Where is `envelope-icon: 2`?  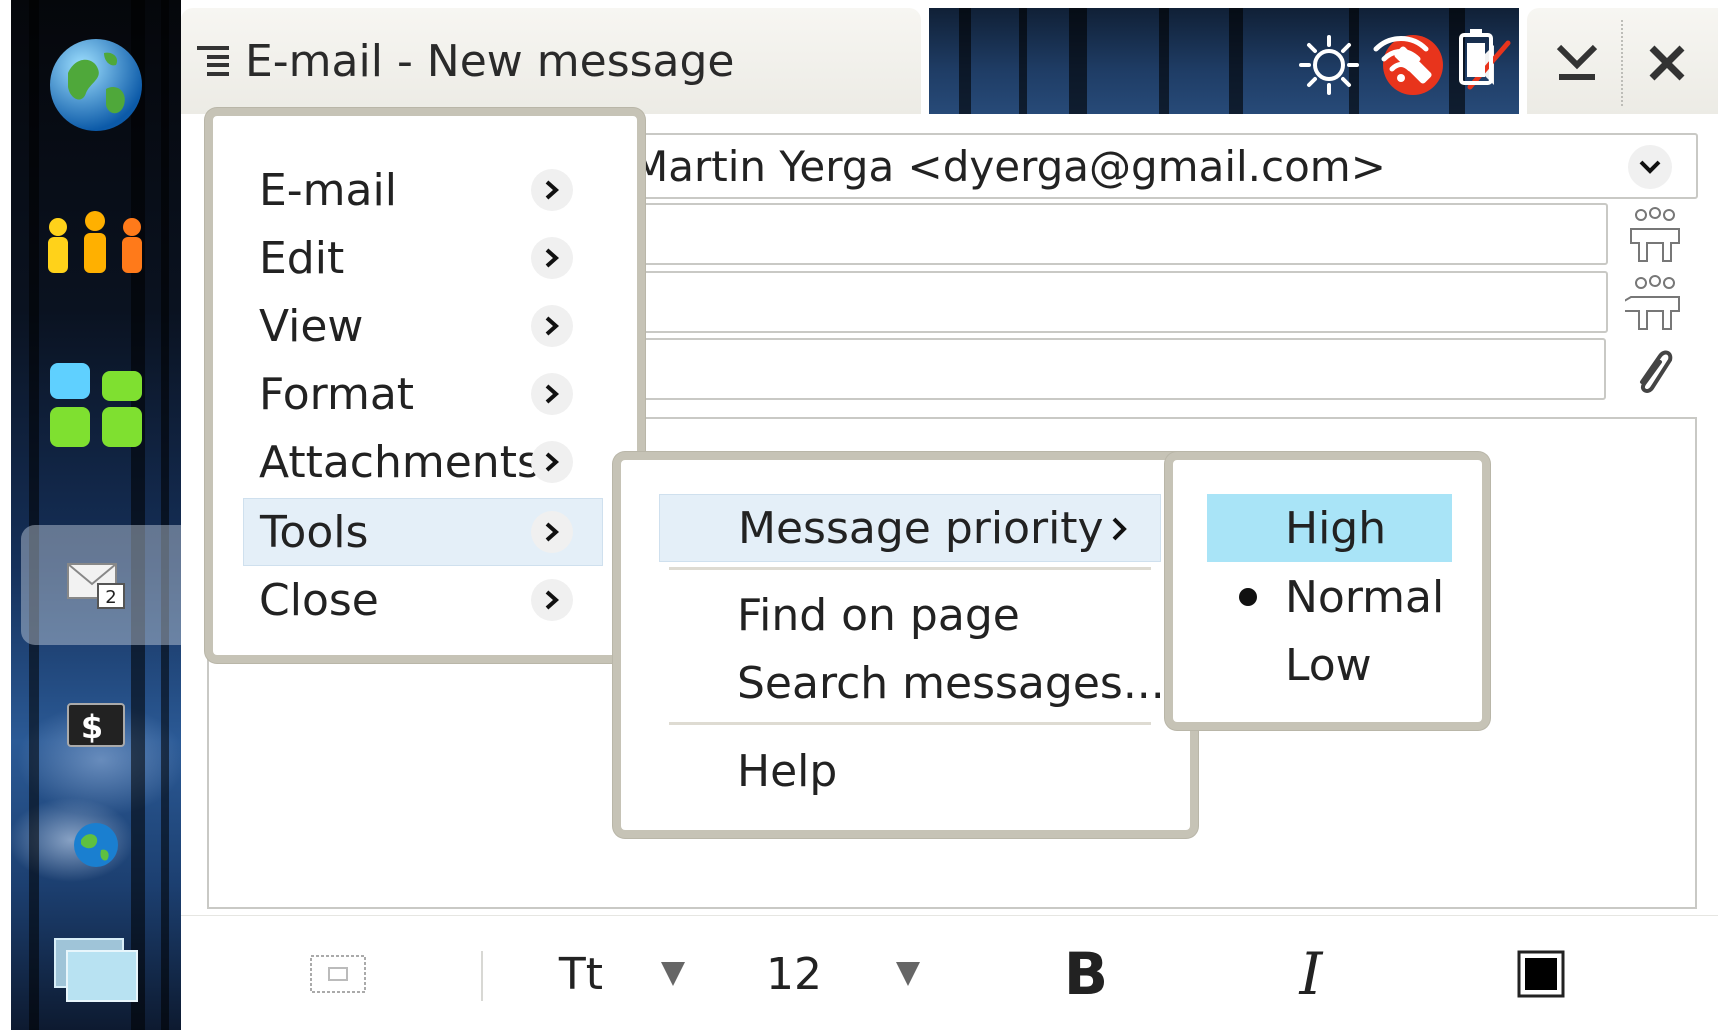 envelope-icon: 2 is located at coordinates (96, 586).